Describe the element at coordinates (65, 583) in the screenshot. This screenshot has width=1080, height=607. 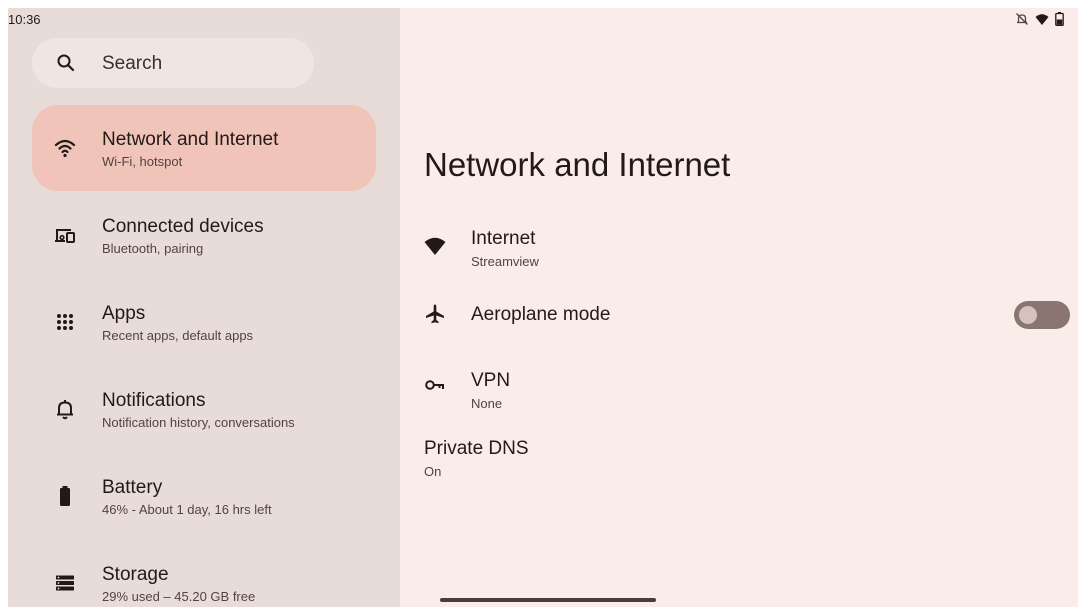
I see `storage-icon` at that location.